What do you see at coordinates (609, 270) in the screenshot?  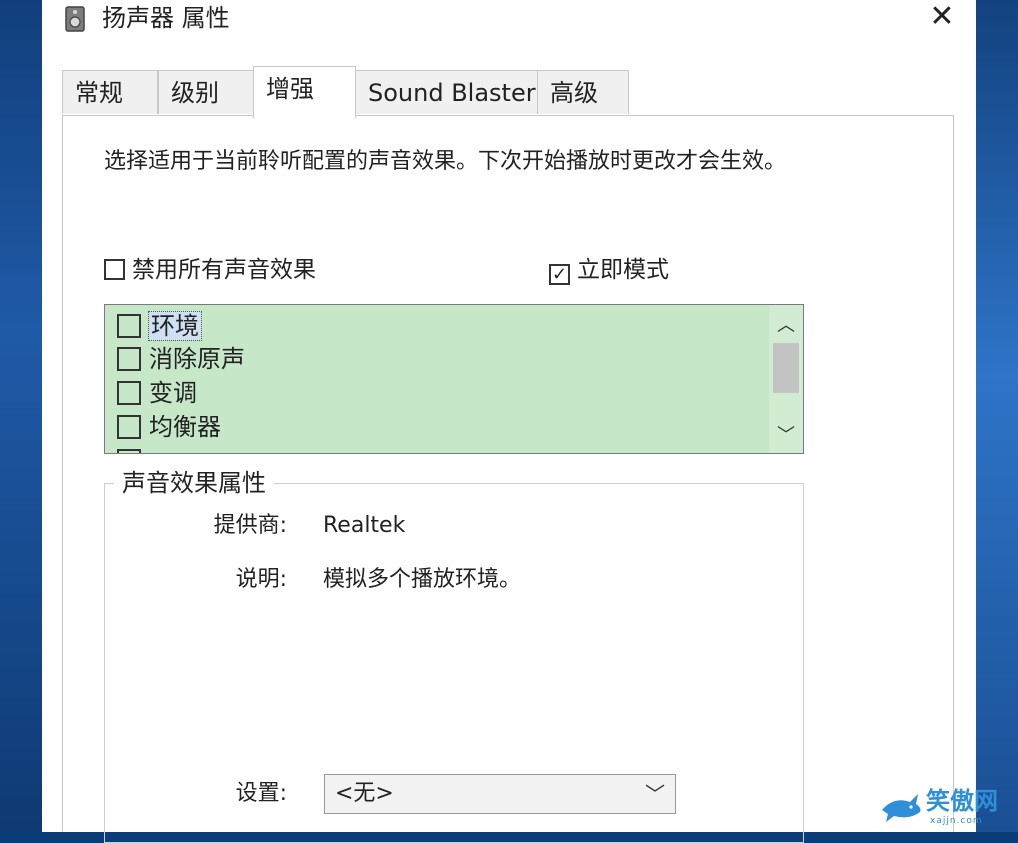 I see `immediate-mode-checkbox: ✓ 立即模式` at bounding box center [609, 270].